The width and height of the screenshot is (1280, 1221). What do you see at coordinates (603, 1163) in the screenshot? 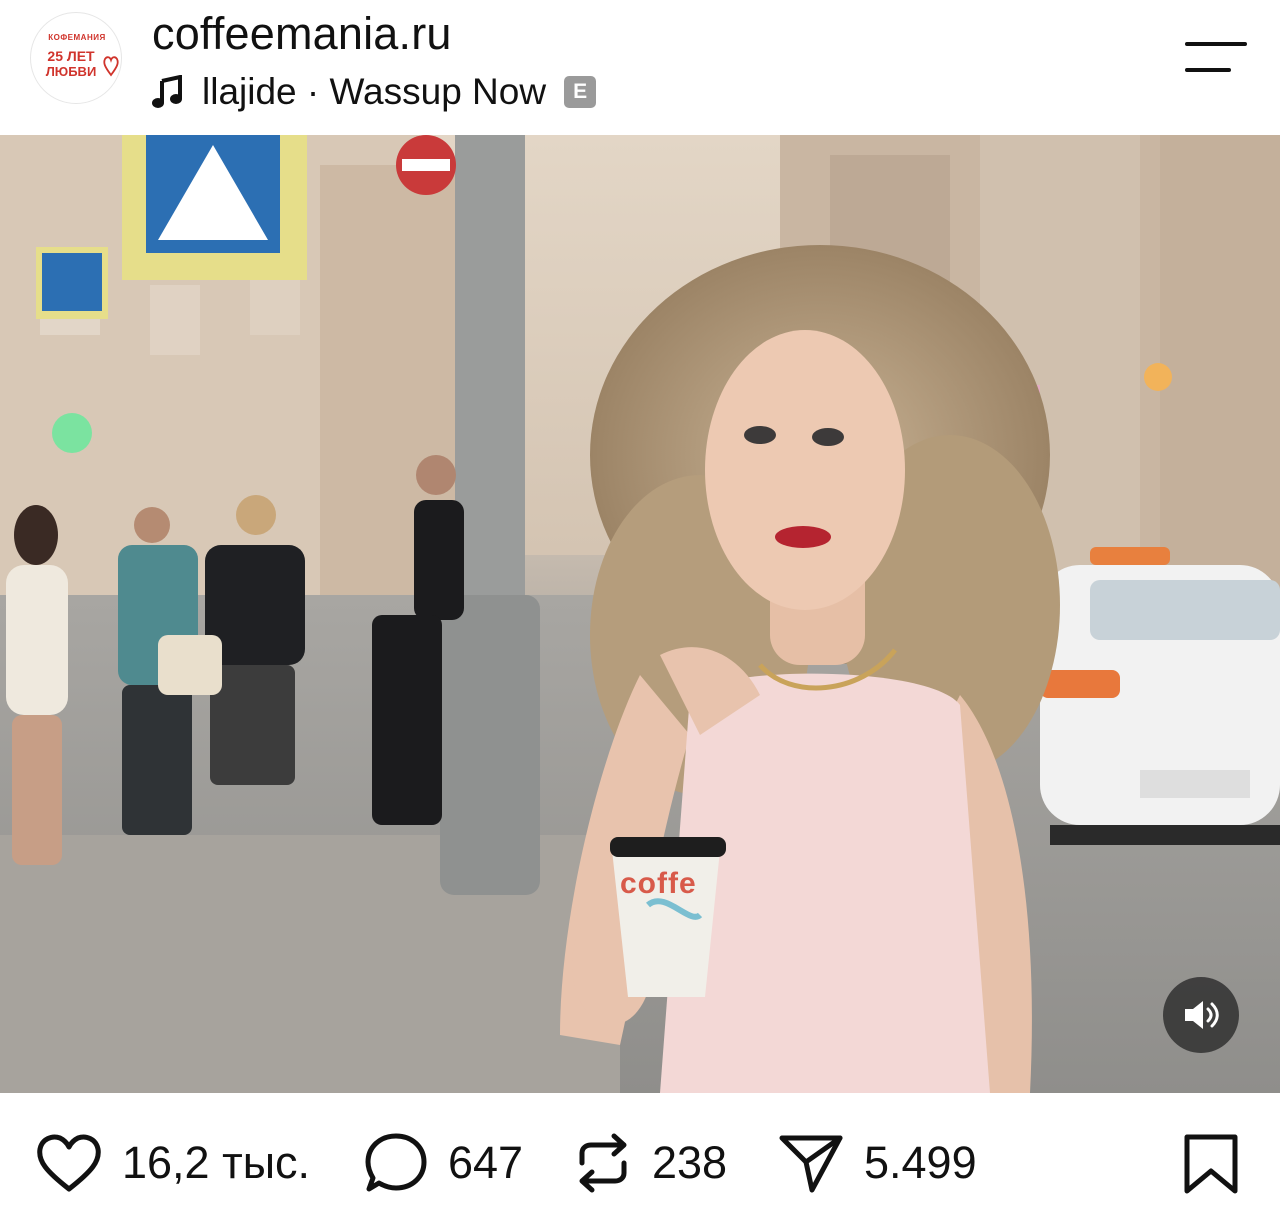
I see `repost-icon` at bounding box center [603, 1163].